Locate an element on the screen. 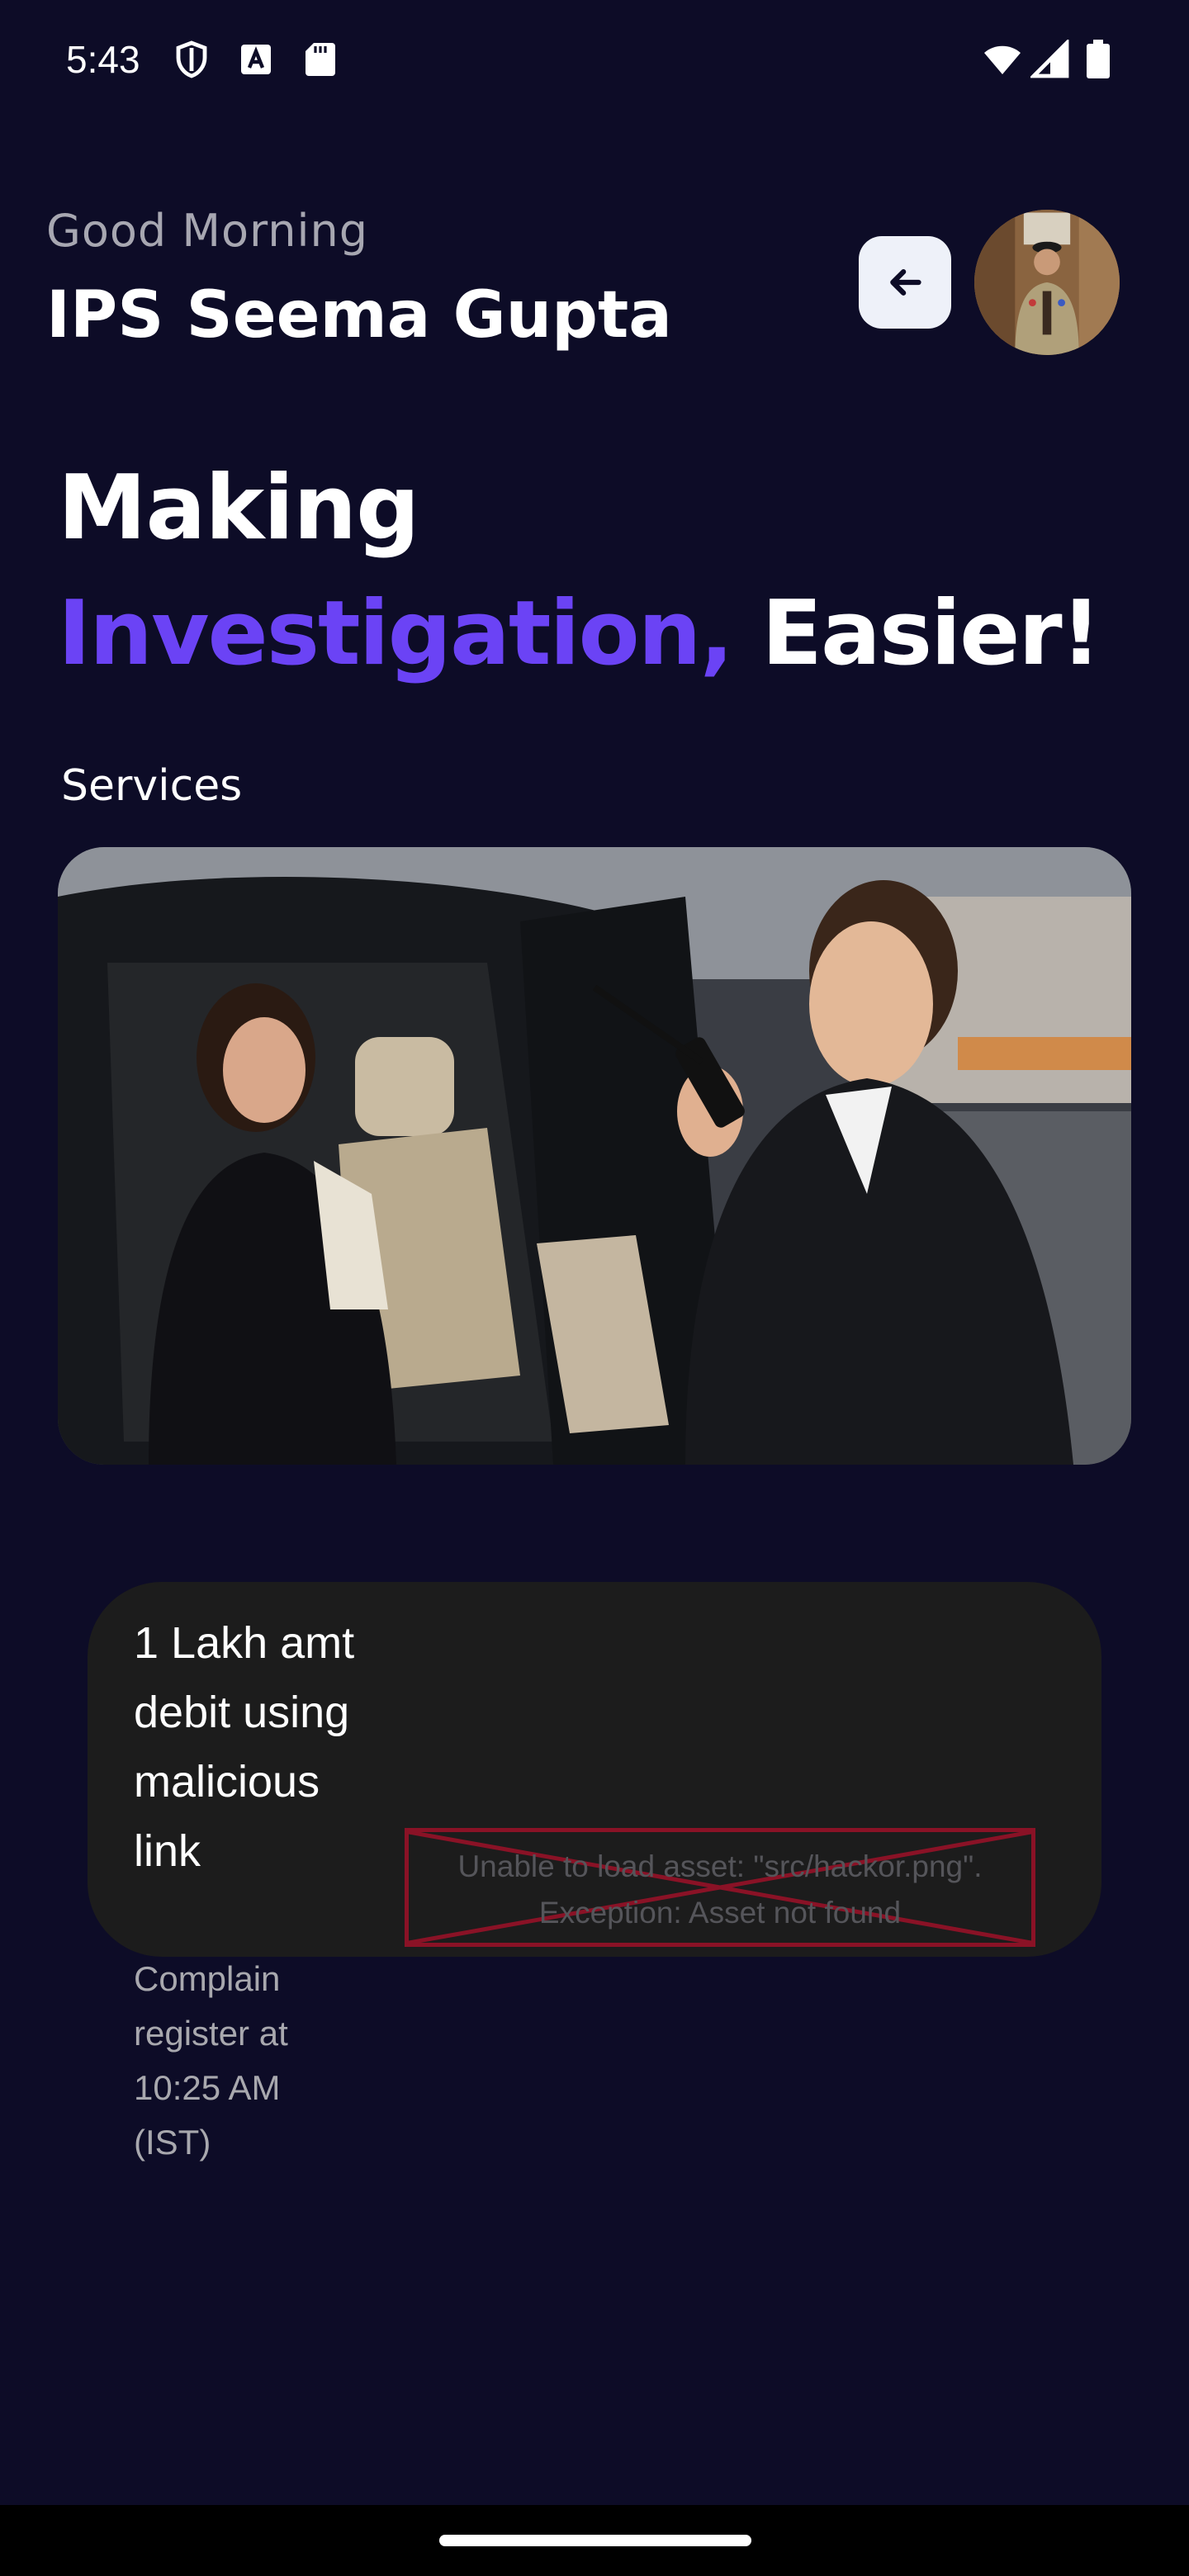 This screenshot has width=1189, height=2576. user-name: IPS Seema Gupta is located at coordinates (359, 315).